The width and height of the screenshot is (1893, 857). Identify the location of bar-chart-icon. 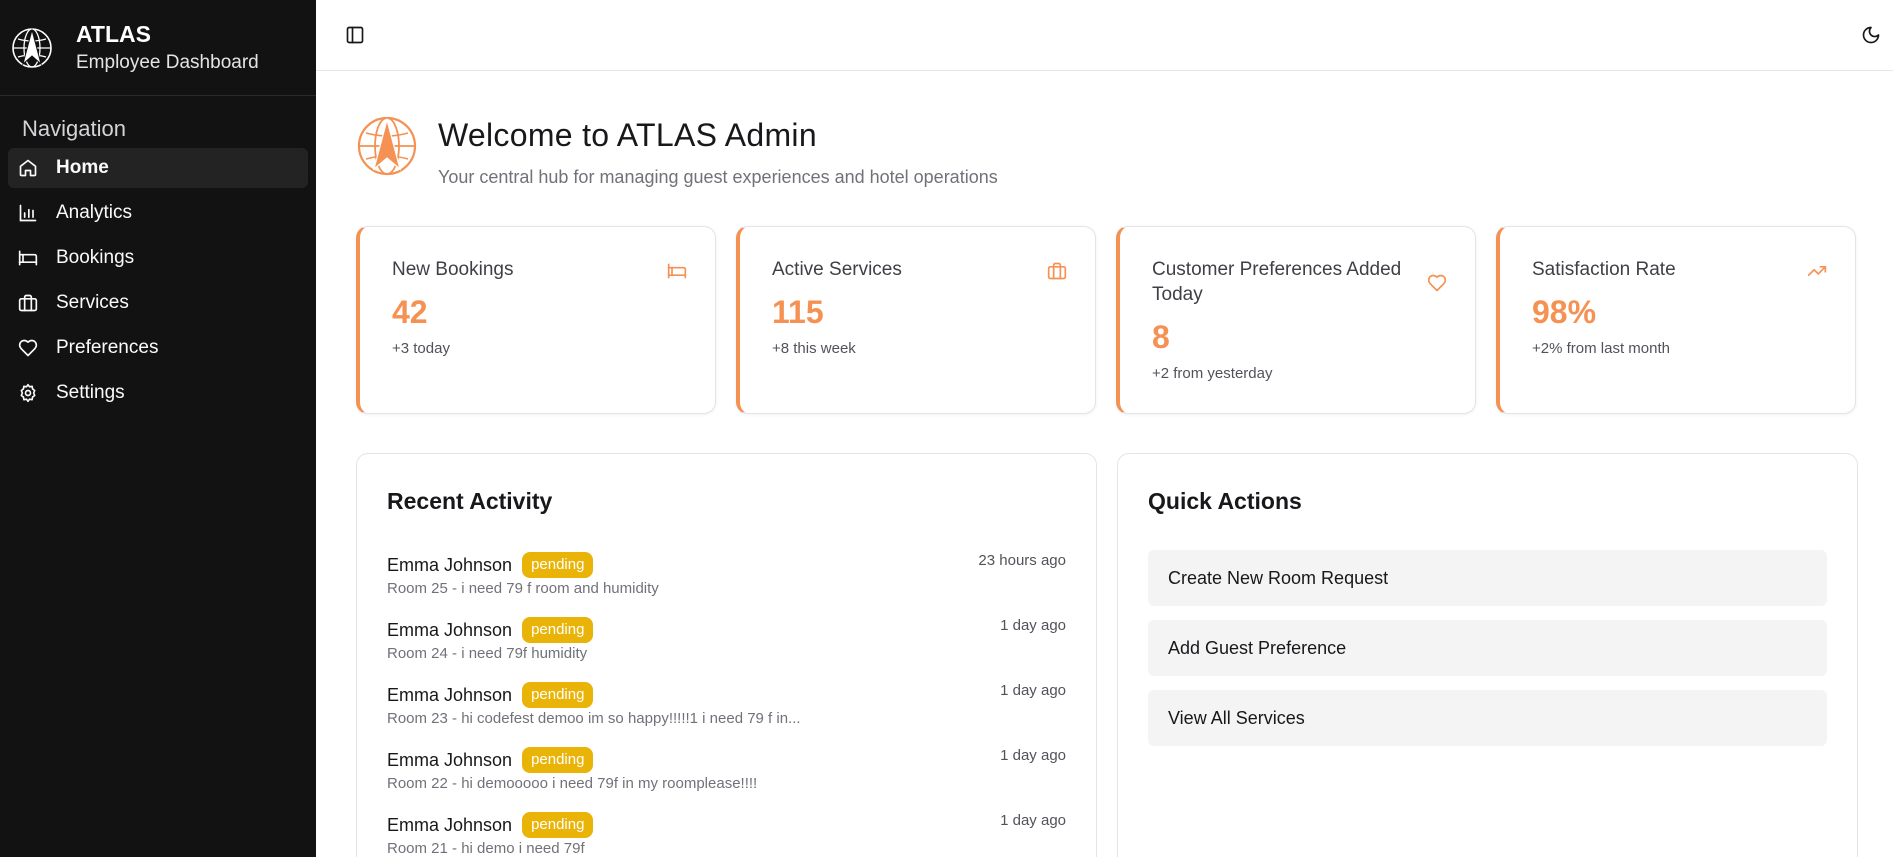
(28, 213).